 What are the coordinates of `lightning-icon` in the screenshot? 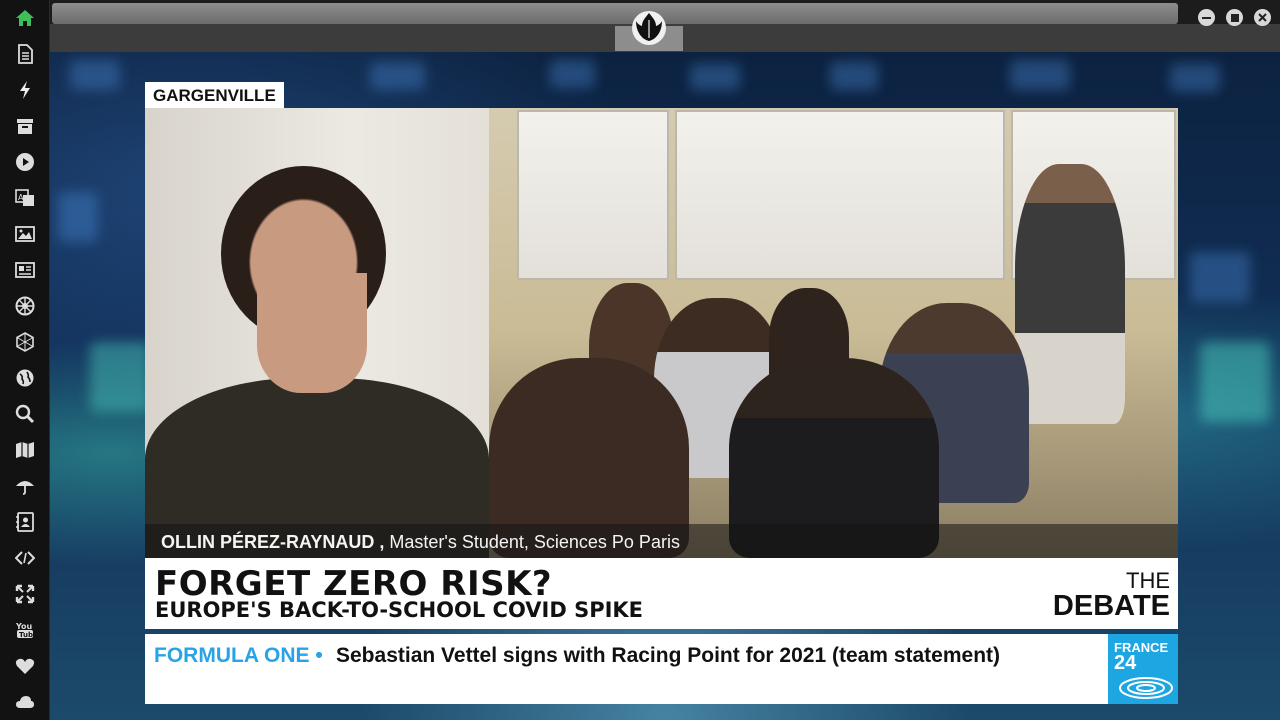 It's located at (25, 90).